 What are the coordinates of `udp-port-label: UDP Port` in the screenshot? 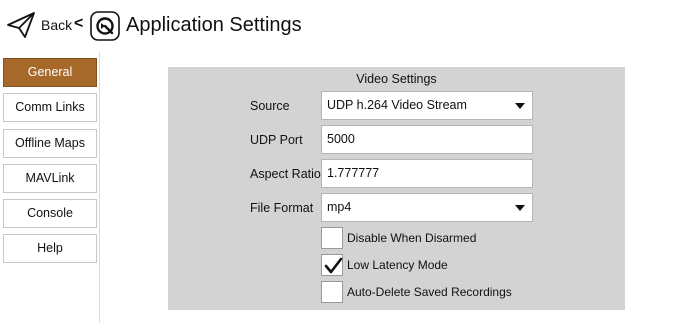 It's located at (276, 140).